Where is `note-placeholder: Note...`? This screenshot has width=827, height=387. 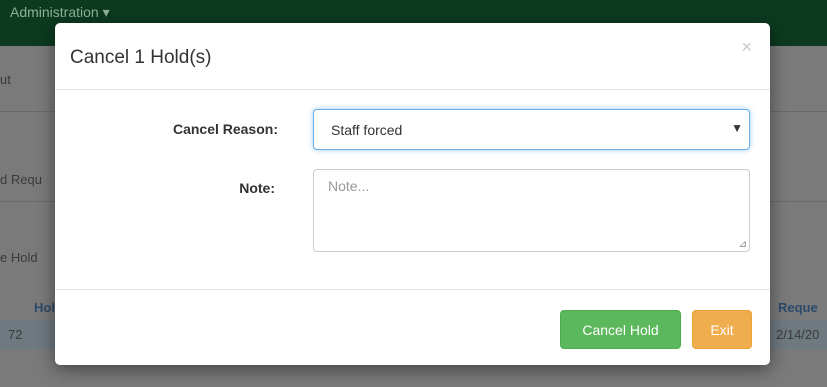
note-placeholder: Note... is located at coordinates (349, 186).